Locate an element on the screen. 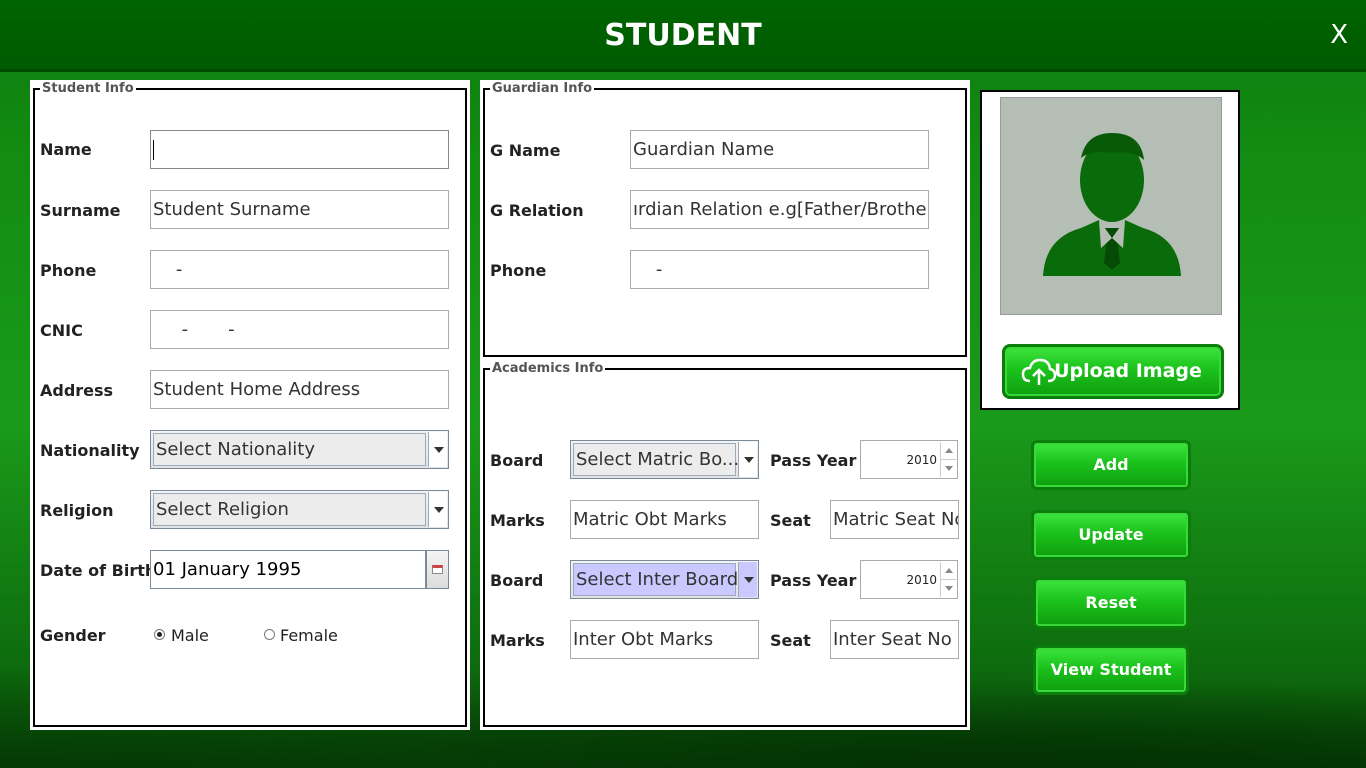 The image size is (1366, 768). cnic-label: CNIC is located at coordinates (61, 330).